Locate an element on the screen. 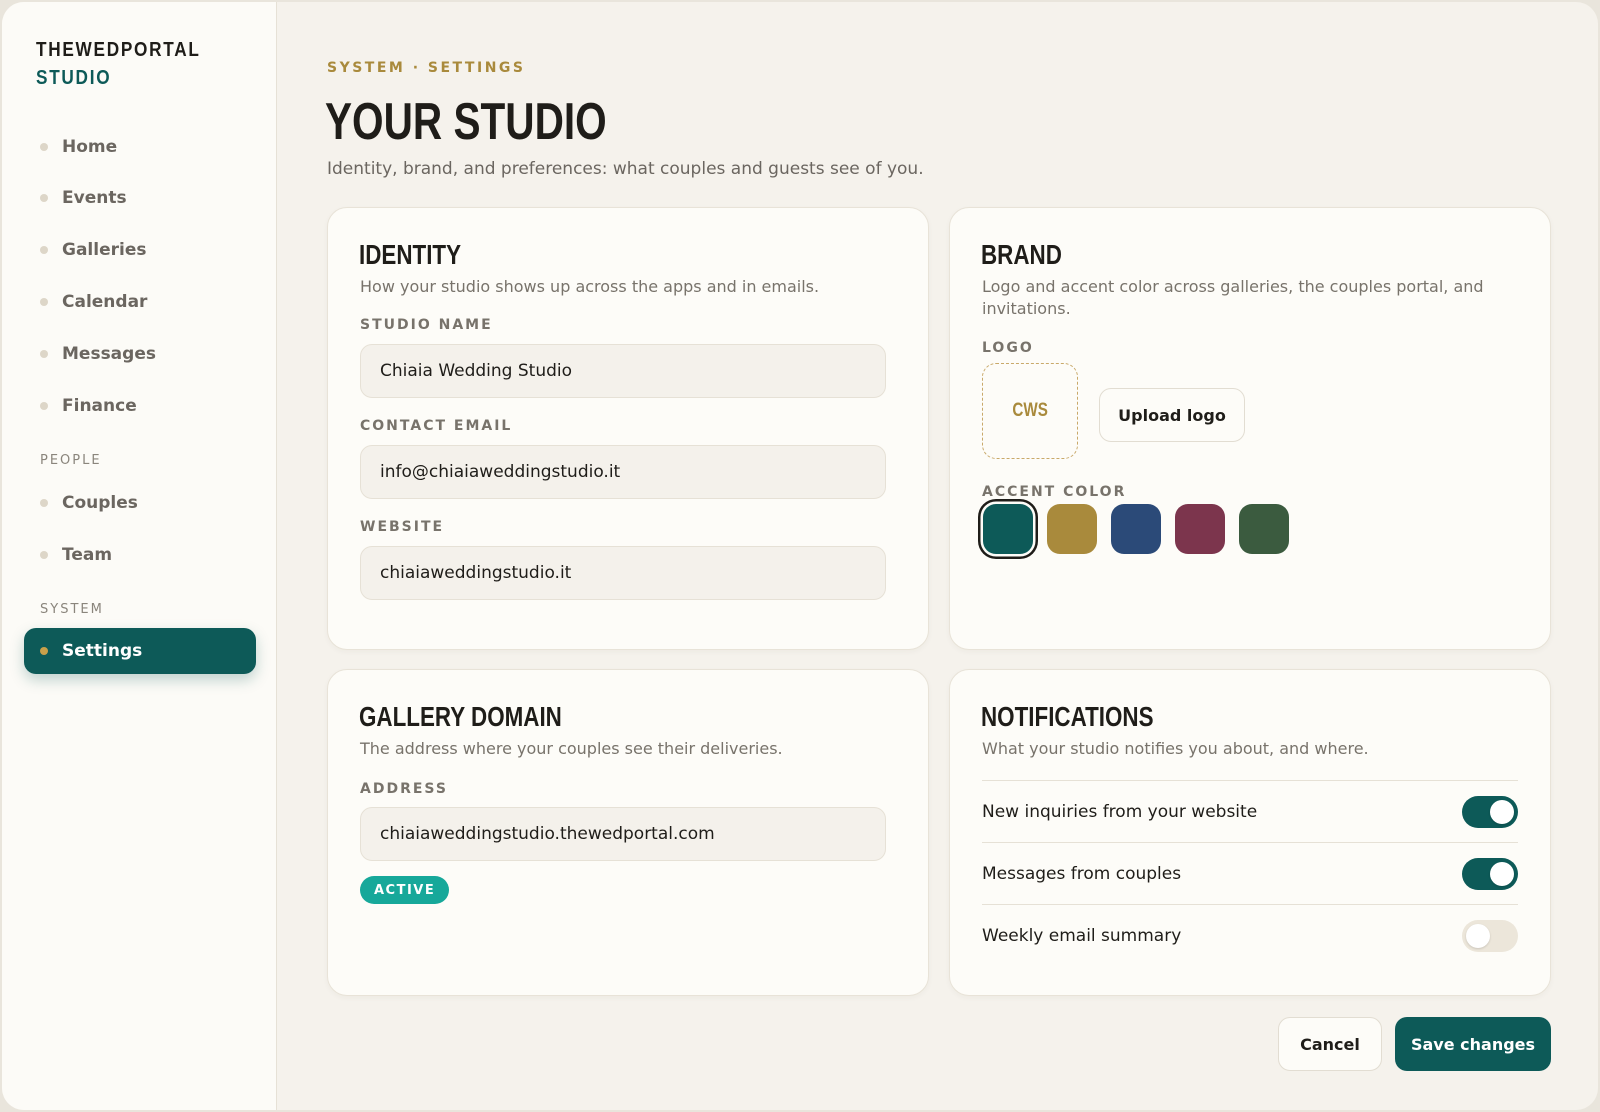  card-title: BRAND is located at coordinates (1021, 254).